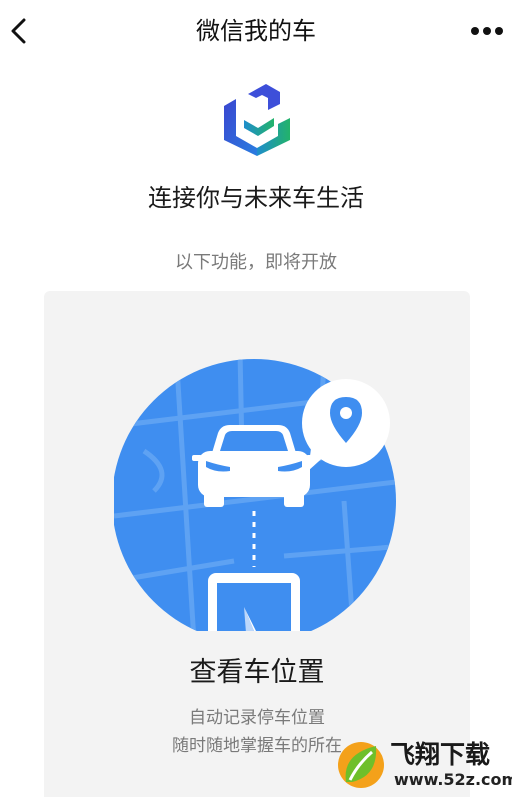 This screenshot has height=797, width=512. I want to click on more-button, so click(487, 31).